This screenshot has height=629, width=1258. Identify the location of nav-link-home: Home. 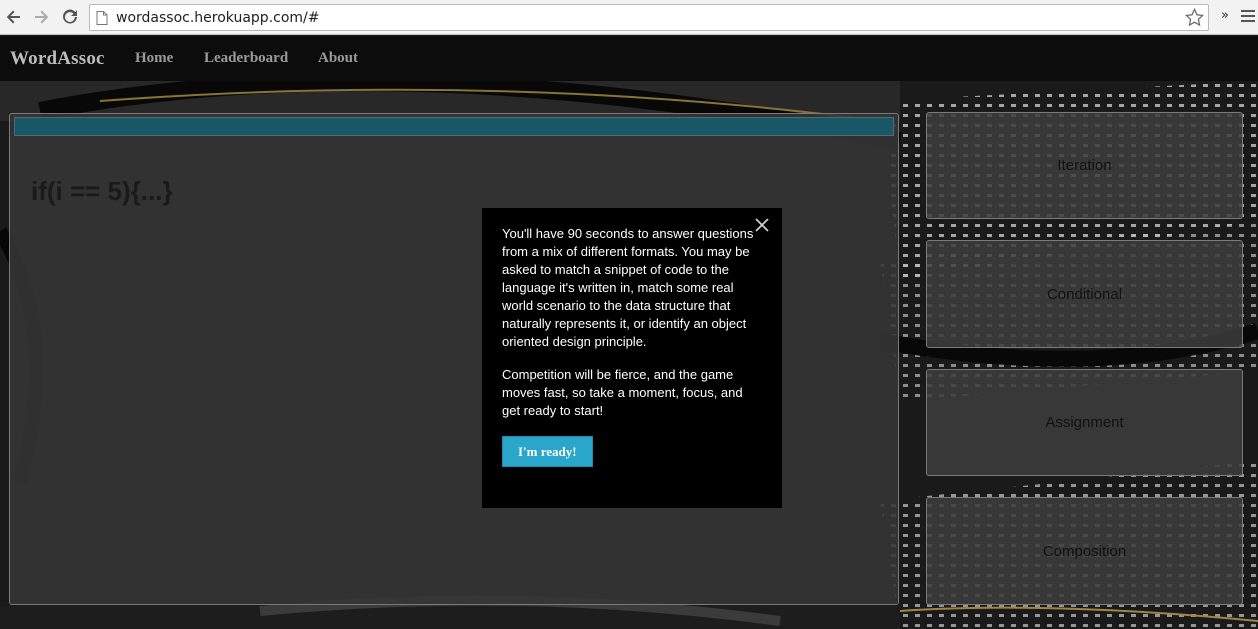
(154, 58).